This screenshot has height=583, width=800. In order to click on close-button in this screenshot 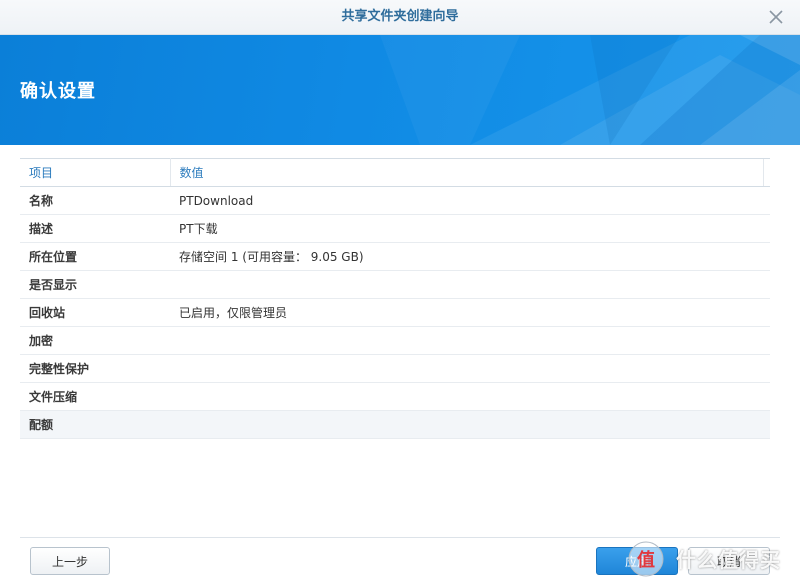, I will do `click(776, 17)`.